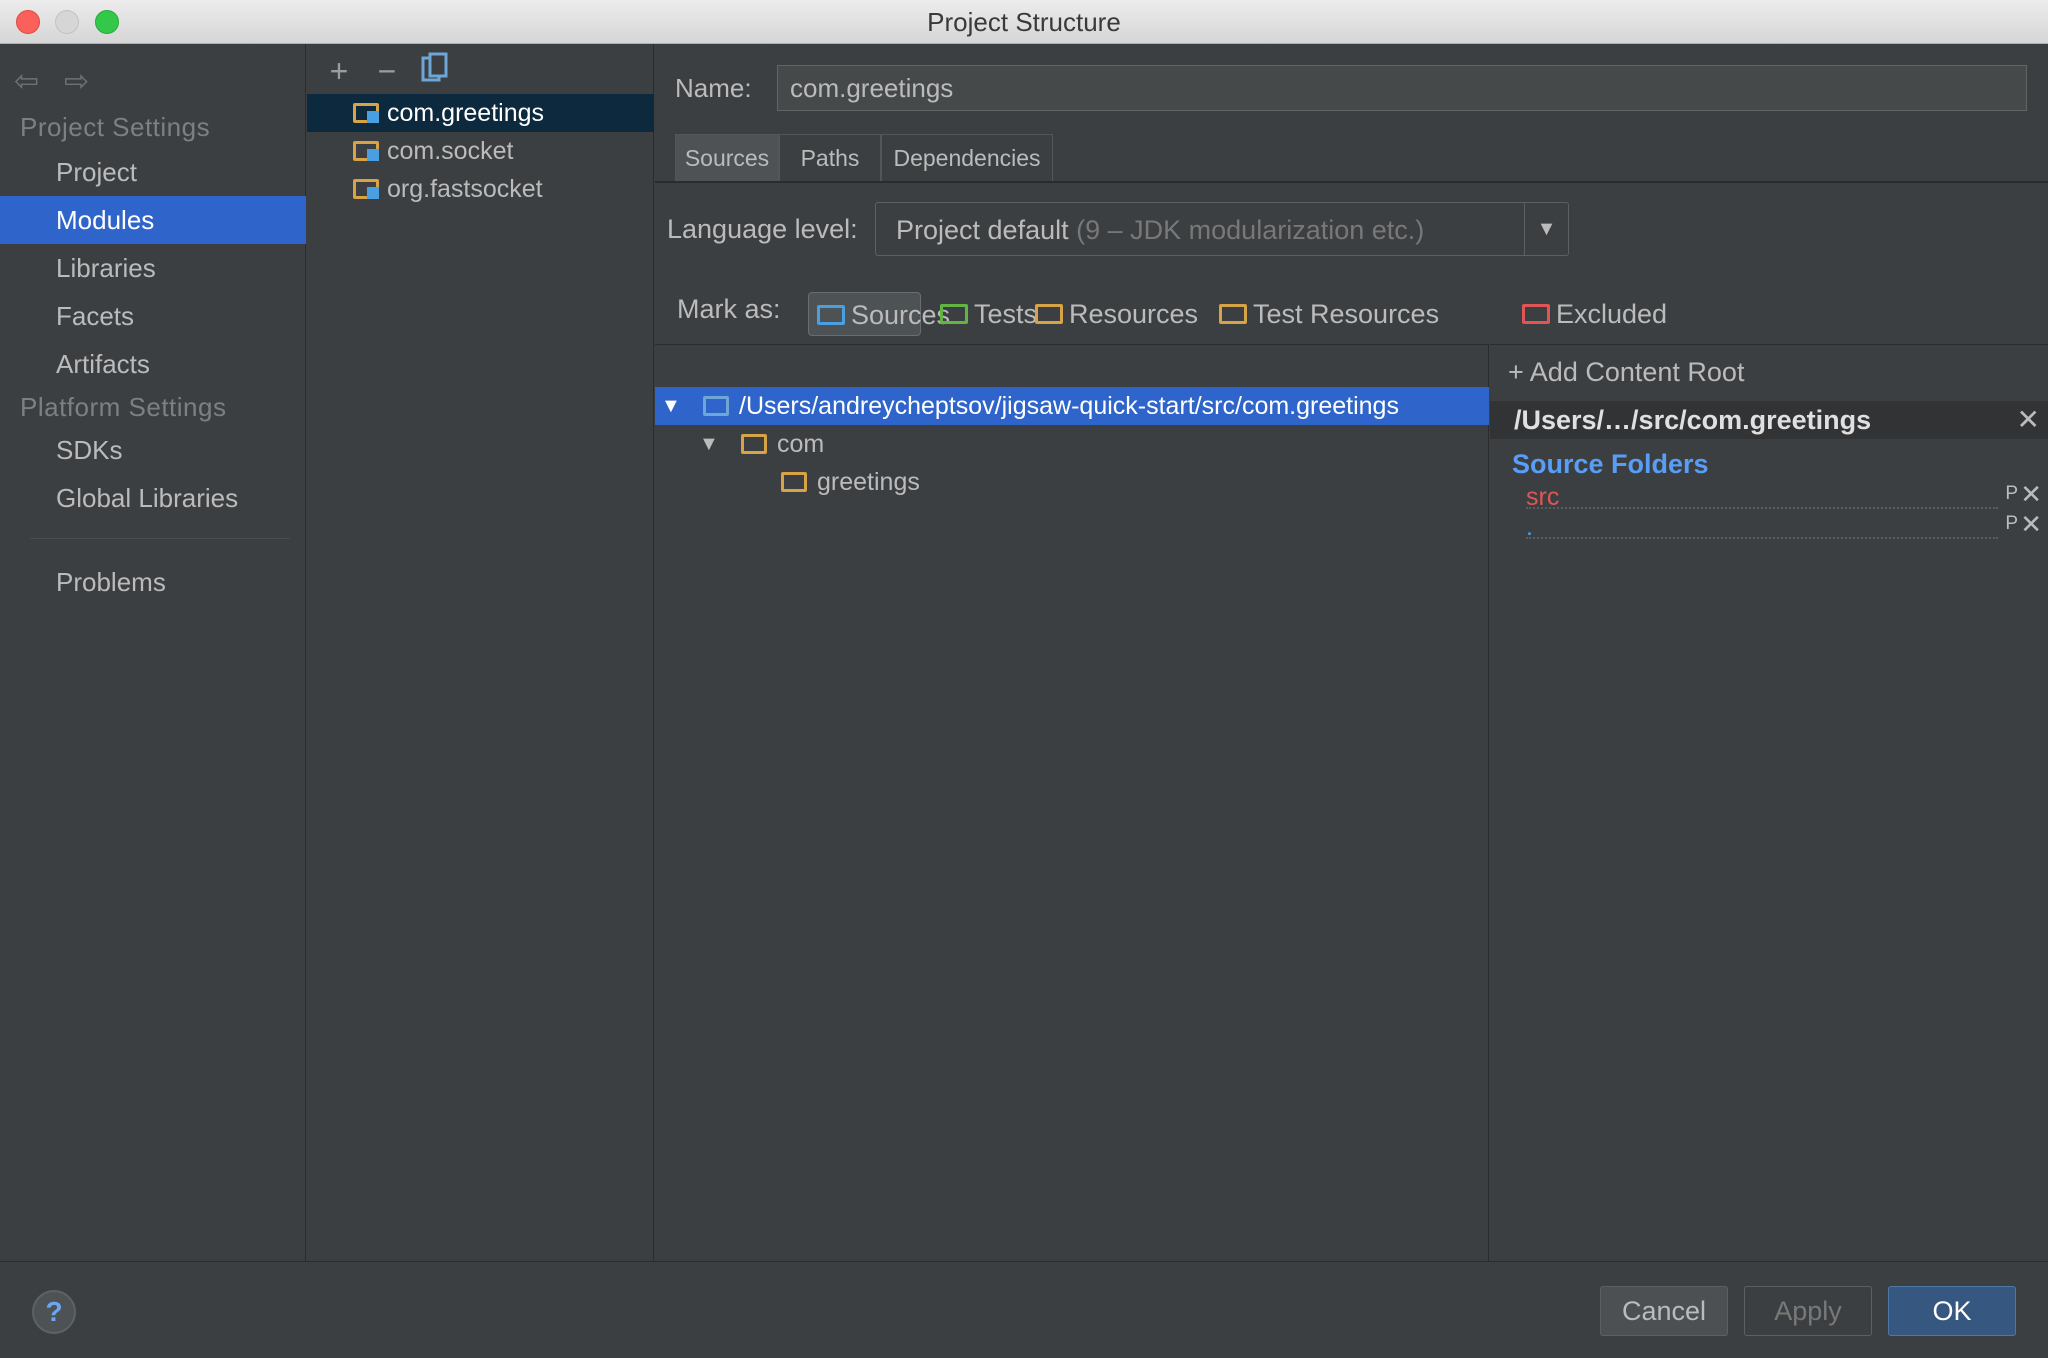 This screenshot has width=2048, height=1358. What do you see at coordinates (800, 444) in the screenshot?
I see `tree-node-label: com` at bounding box center [800, 444].